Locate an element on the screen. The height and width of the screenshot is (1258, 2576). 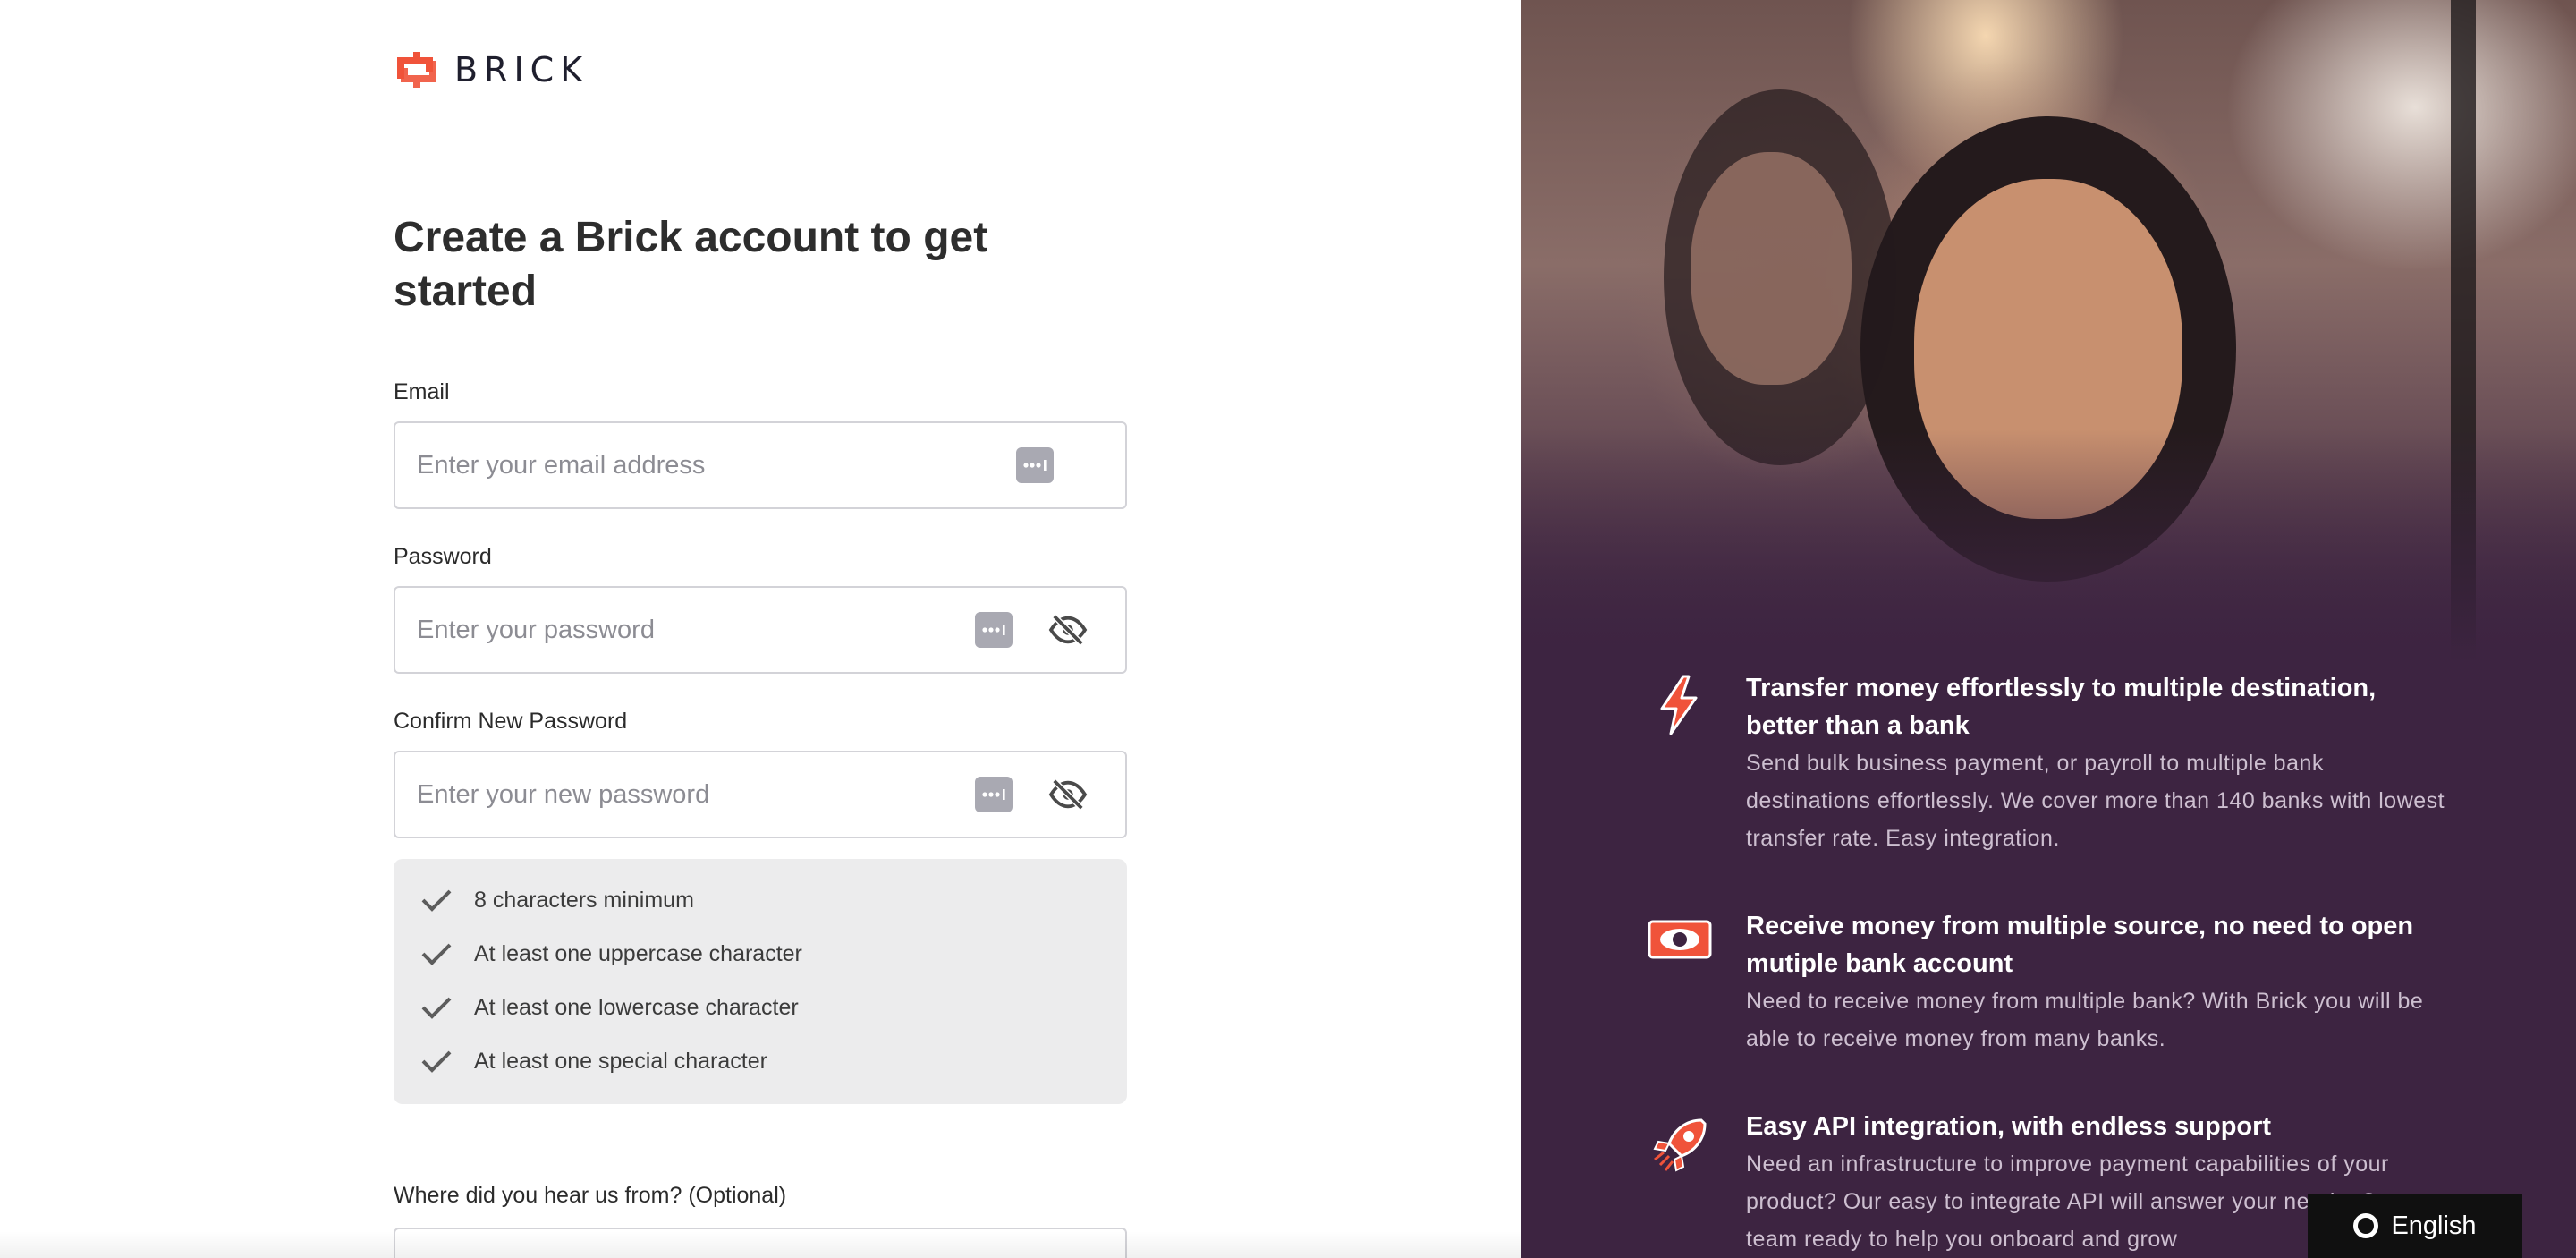
source-label: Where did you hear us from? (Optional) is located at coordinates (590, 1195).